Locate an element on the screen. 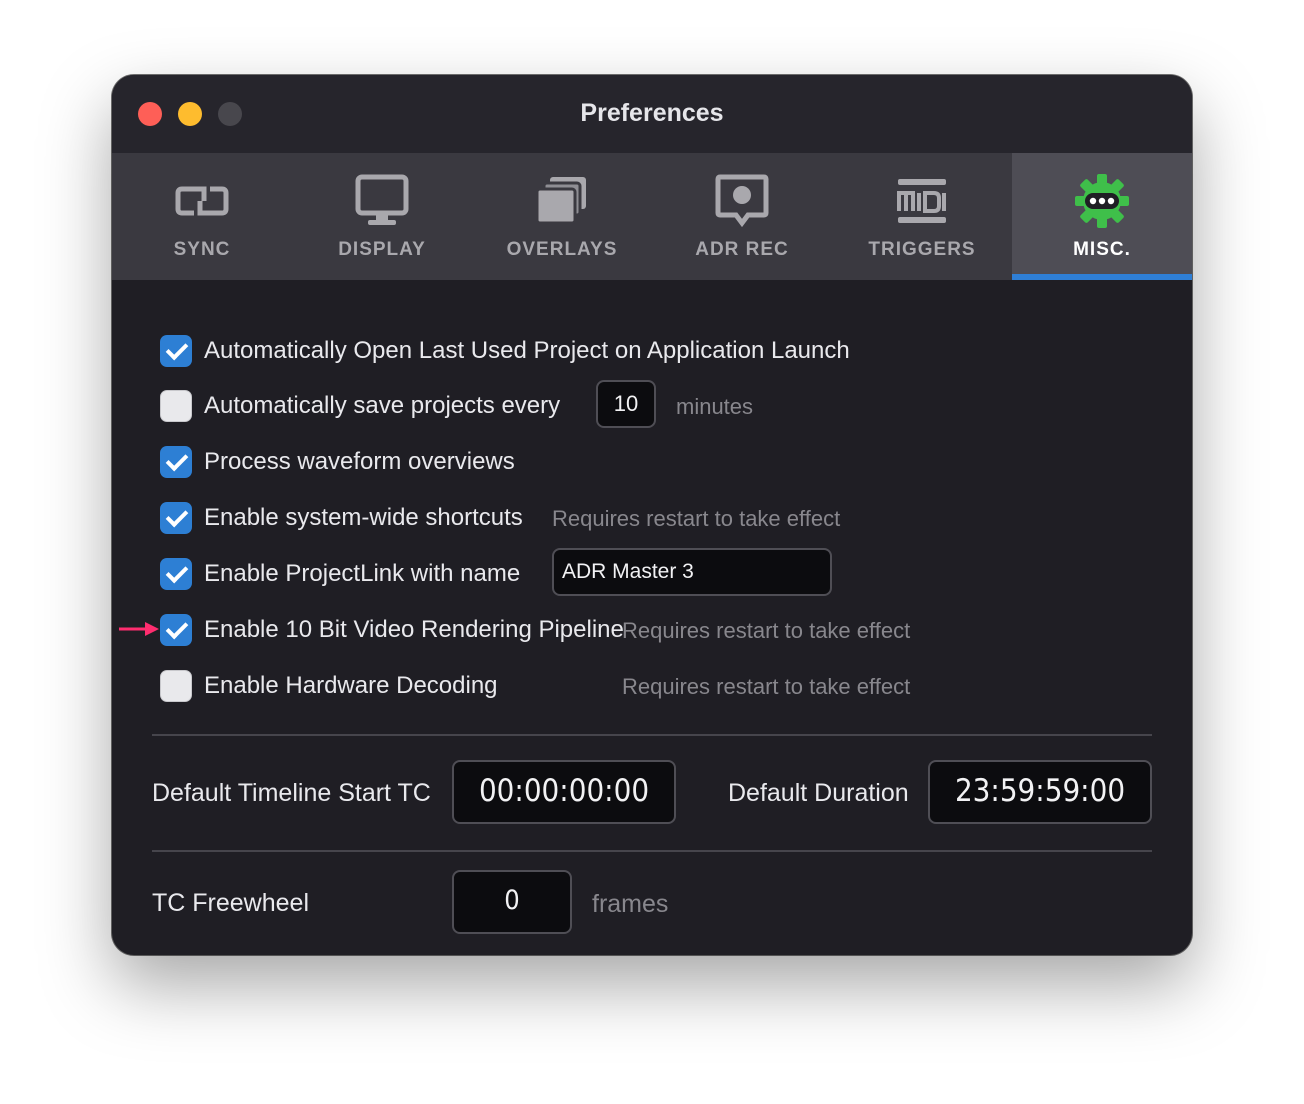 The image size is (1304, 1104). auto-save-unit: minutes is located at coordinates (715, 406).